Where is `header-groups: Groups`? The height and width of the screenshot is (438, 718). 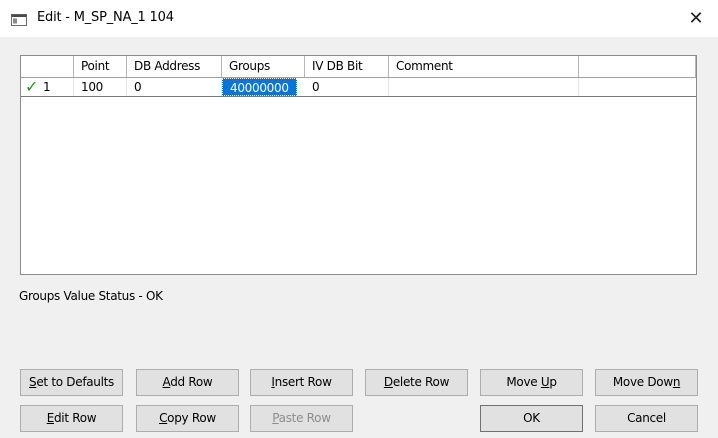 header-groups: Groups is located at coordinates (263, 66).